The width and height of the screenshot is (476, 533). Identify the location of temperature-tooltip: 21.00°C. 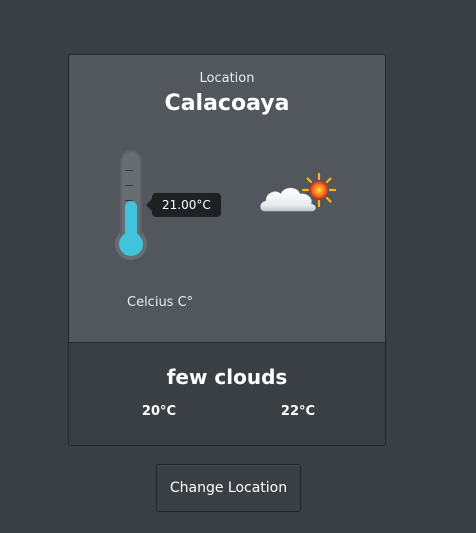
(183, 205).